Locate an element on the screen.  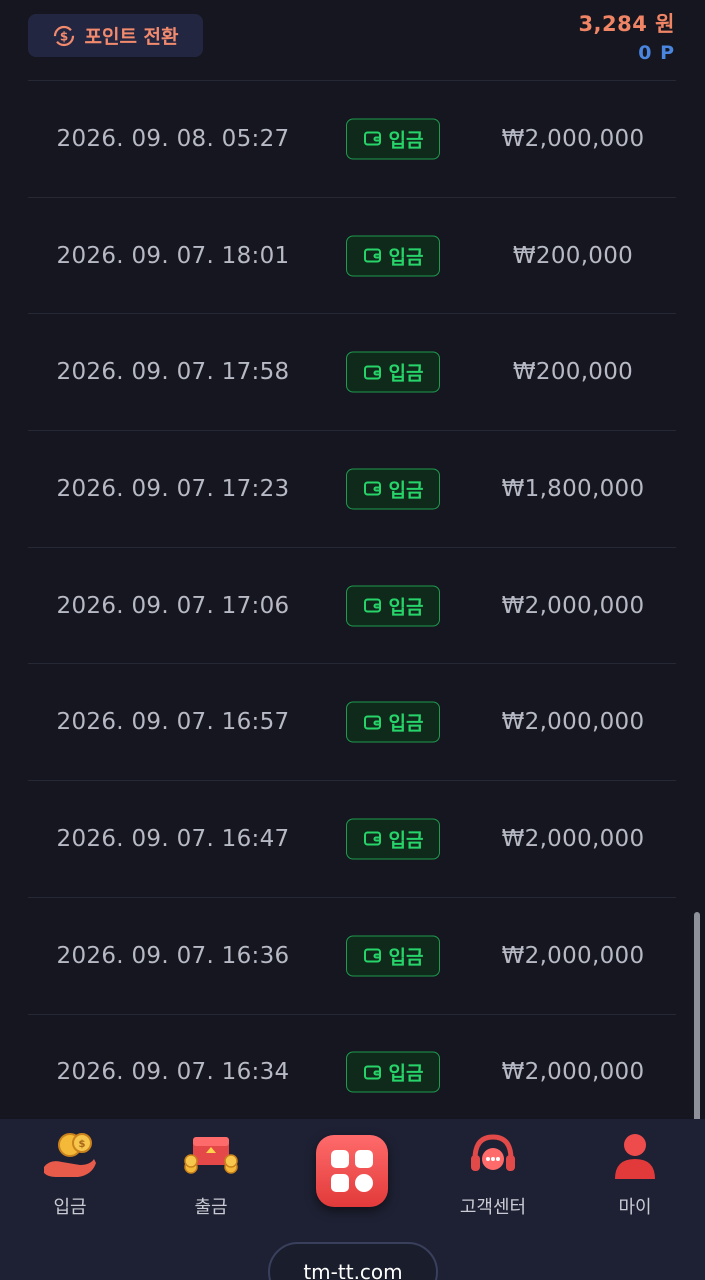
nav-label-withdraw: 출금 is located at coordinates (211, 1207).